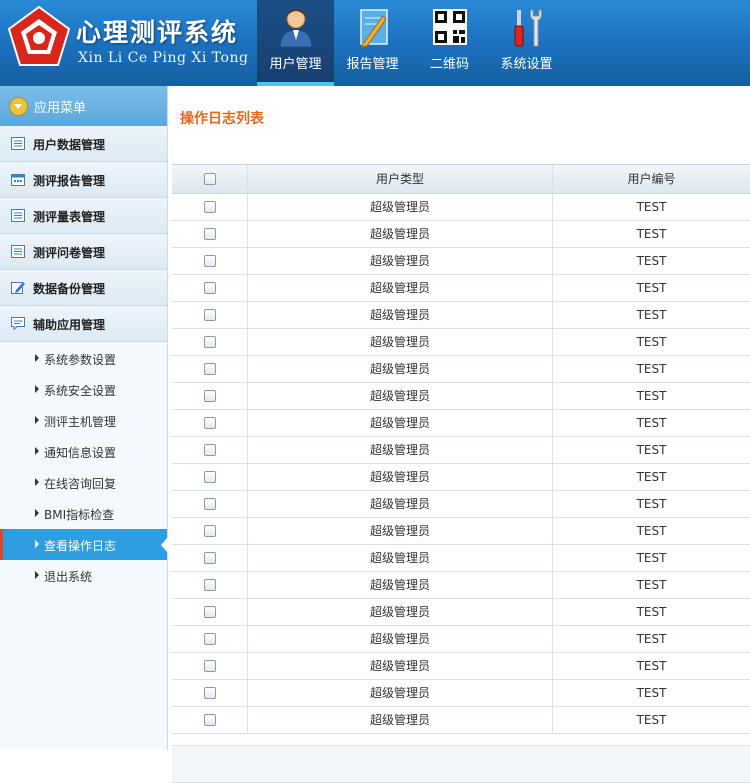 The image size is (750, 783). I want to click on sidebar-subitem-consult: 在线咨询回复, so click(83, 482).